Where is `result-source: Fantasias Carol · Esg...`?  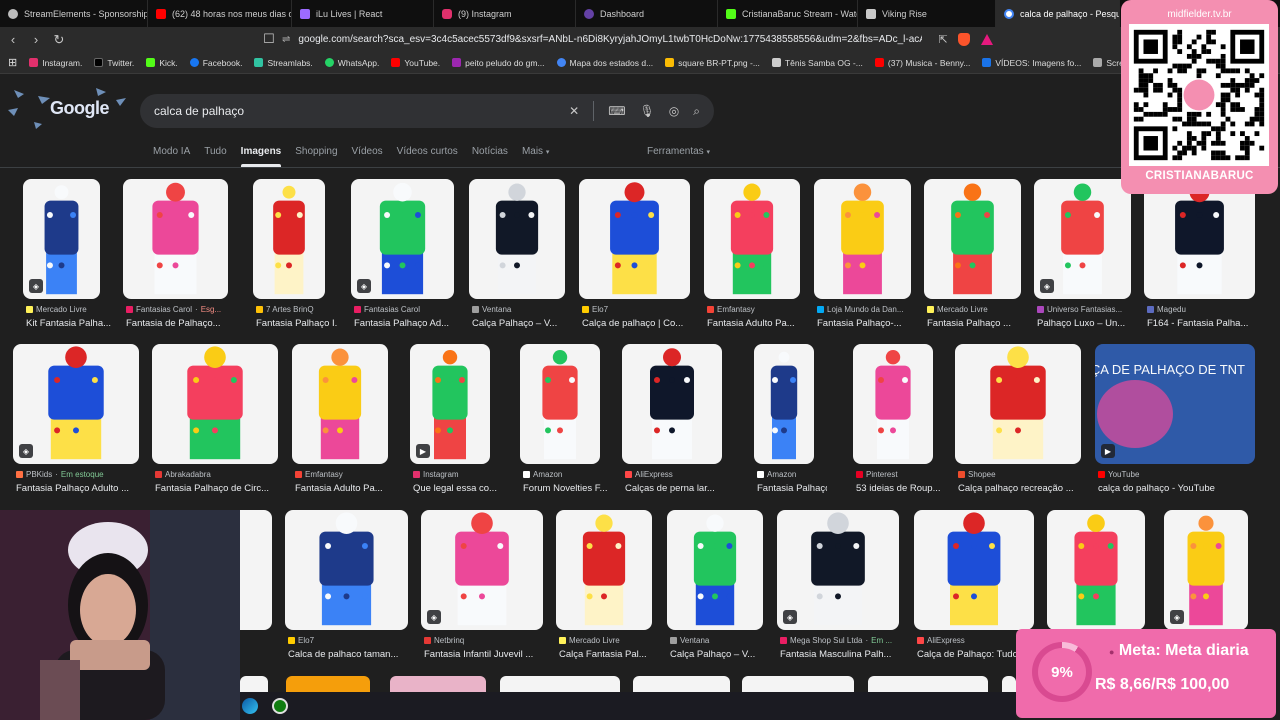
result-source: Fantasias Carol · Esg... is located at coordinates (183, 309).